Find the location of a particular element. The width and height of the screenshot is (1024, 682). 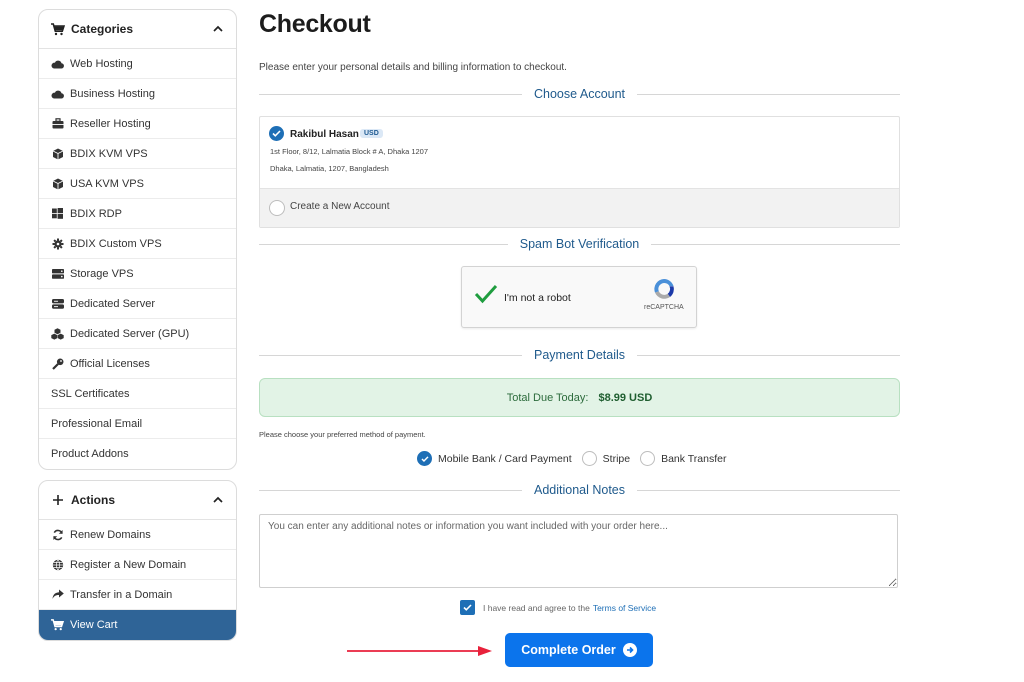

briefcase-icon is located at coordinates (57, 123).